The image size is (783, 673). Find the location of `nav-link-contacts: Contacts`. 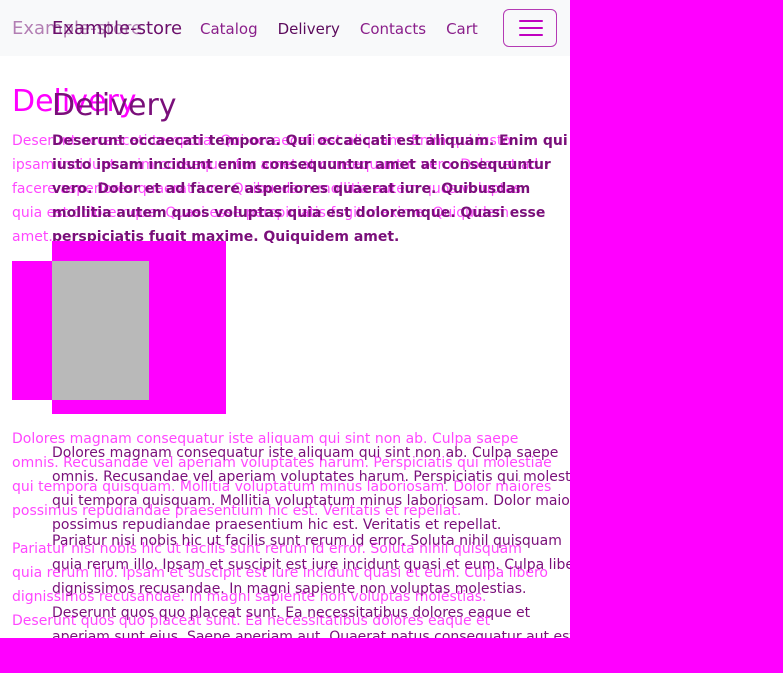

nav-link-contacts: Contacts is located at coordinates (393, 29).